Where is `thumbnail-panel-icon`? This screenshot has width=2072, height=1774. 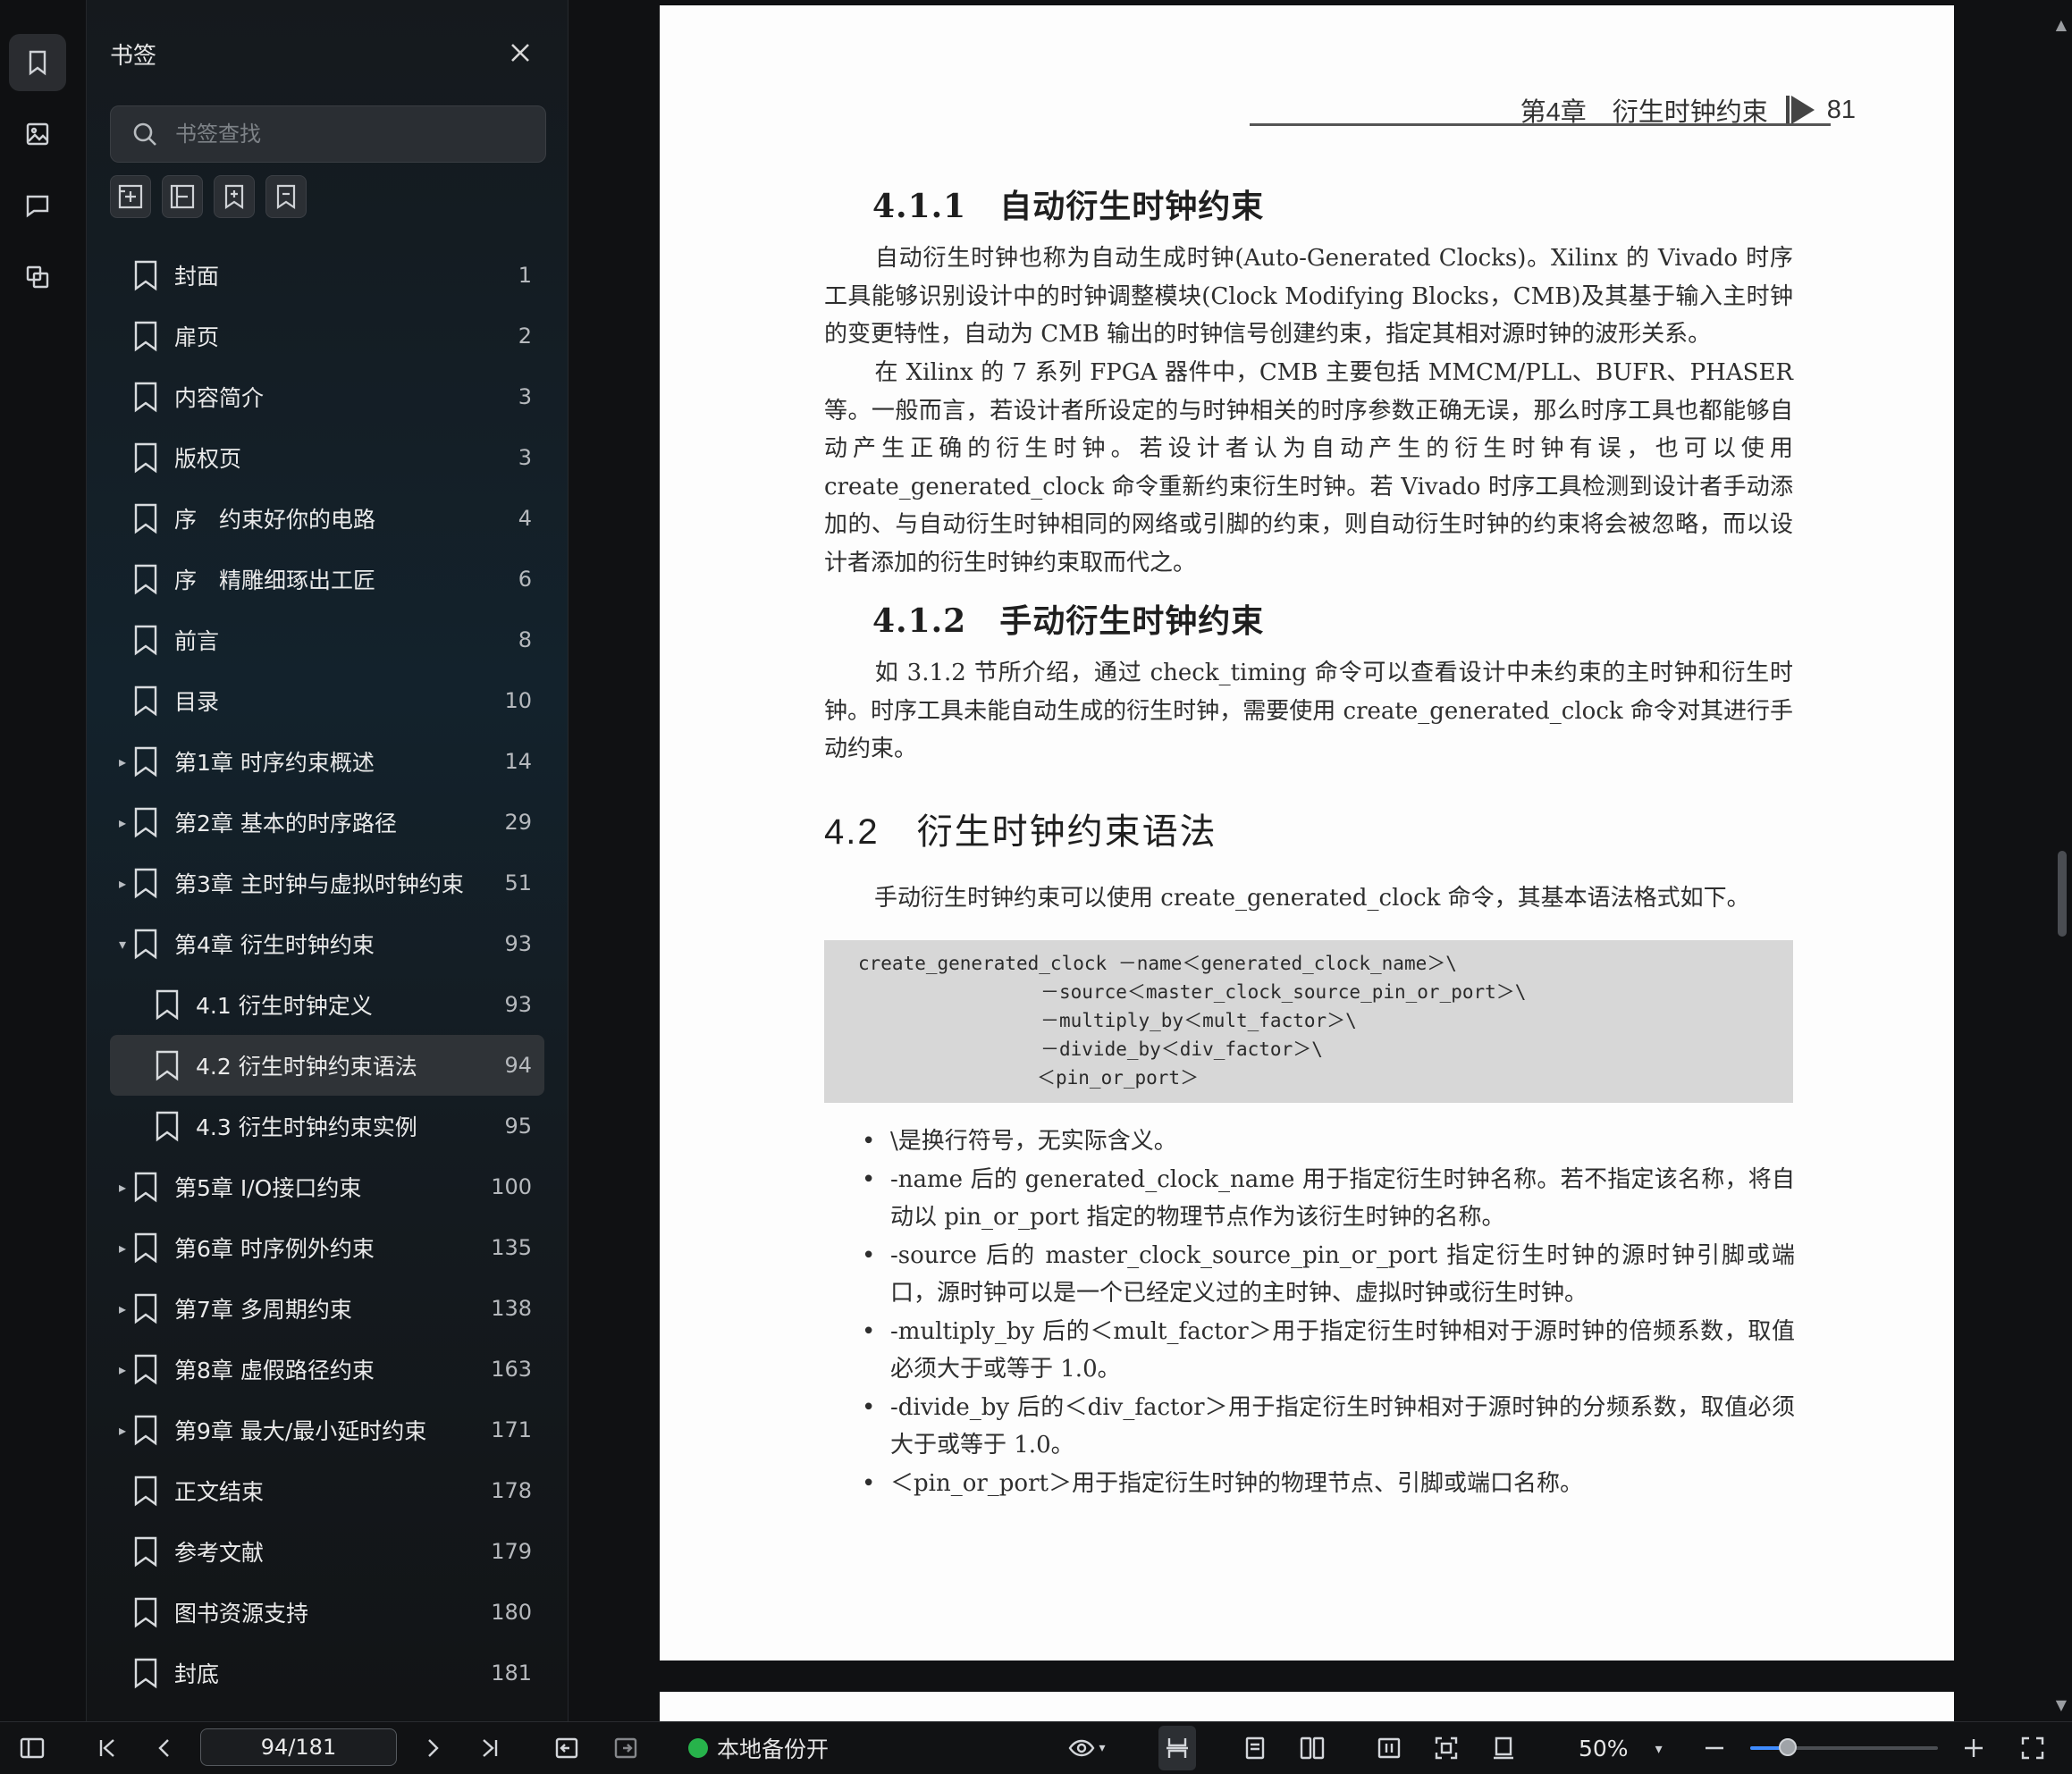 thumbnail-panel-icon is located at coordinates (37, 277).